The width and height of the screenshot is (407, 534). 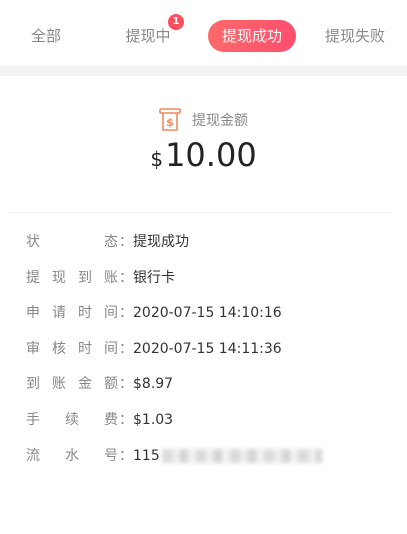 I want to click on detail-key-char: 流, so click(x=33, y=455).